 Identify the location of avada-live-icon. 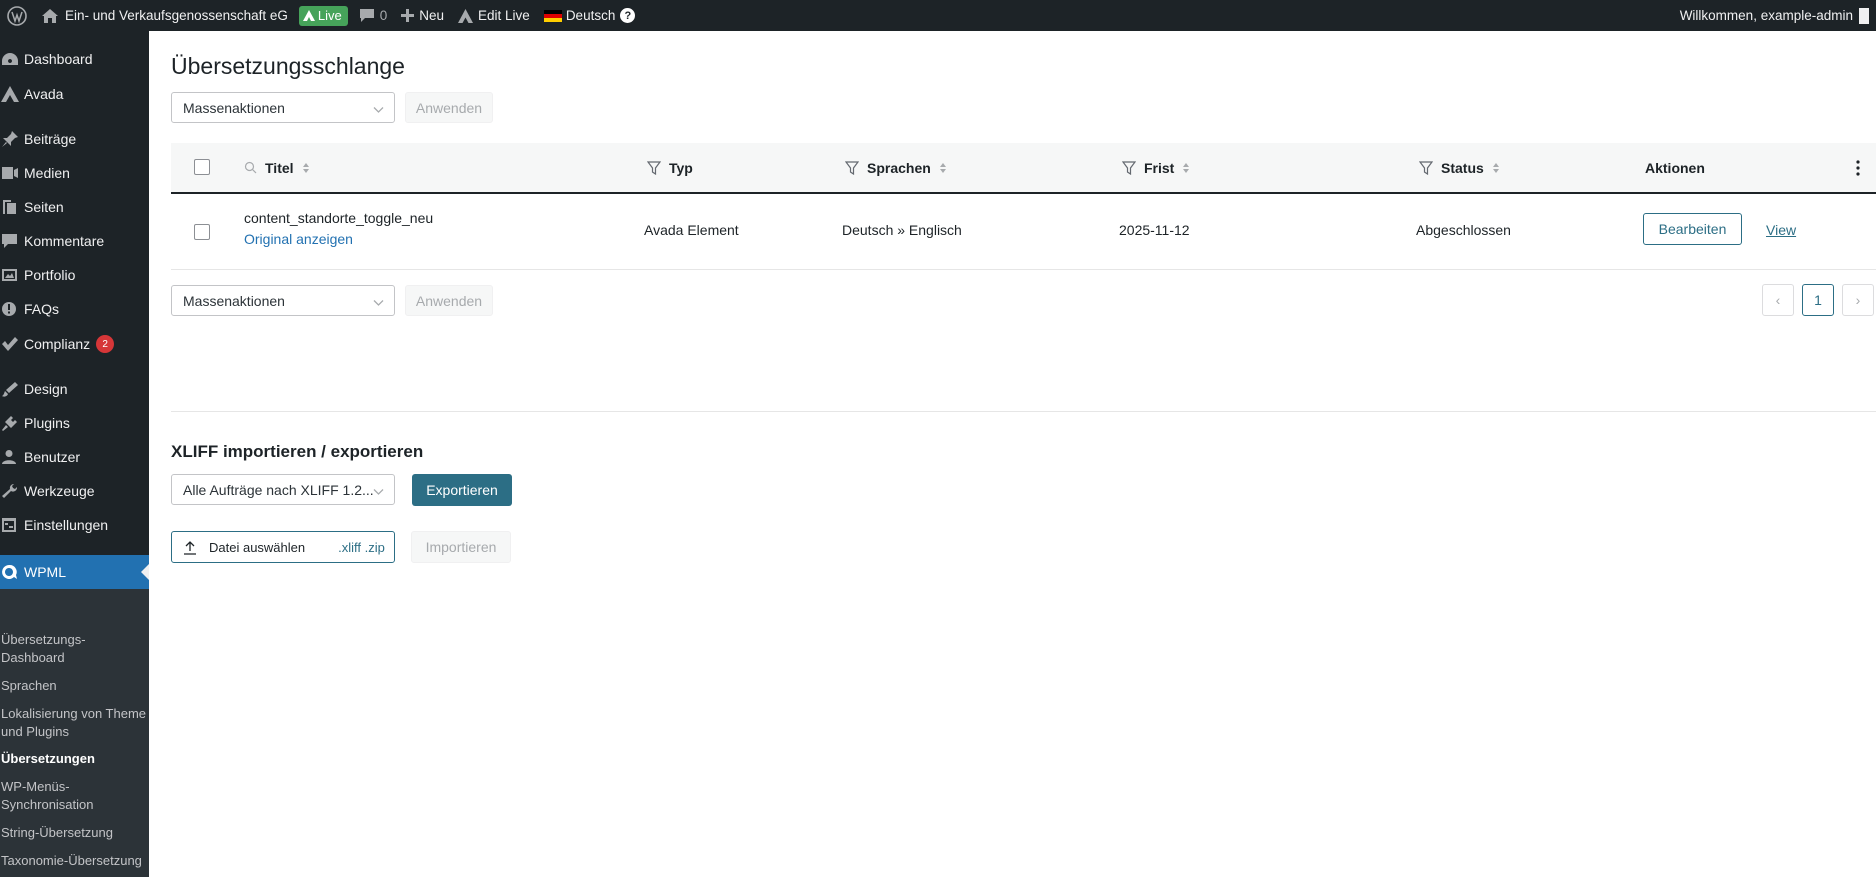
(308, 15).